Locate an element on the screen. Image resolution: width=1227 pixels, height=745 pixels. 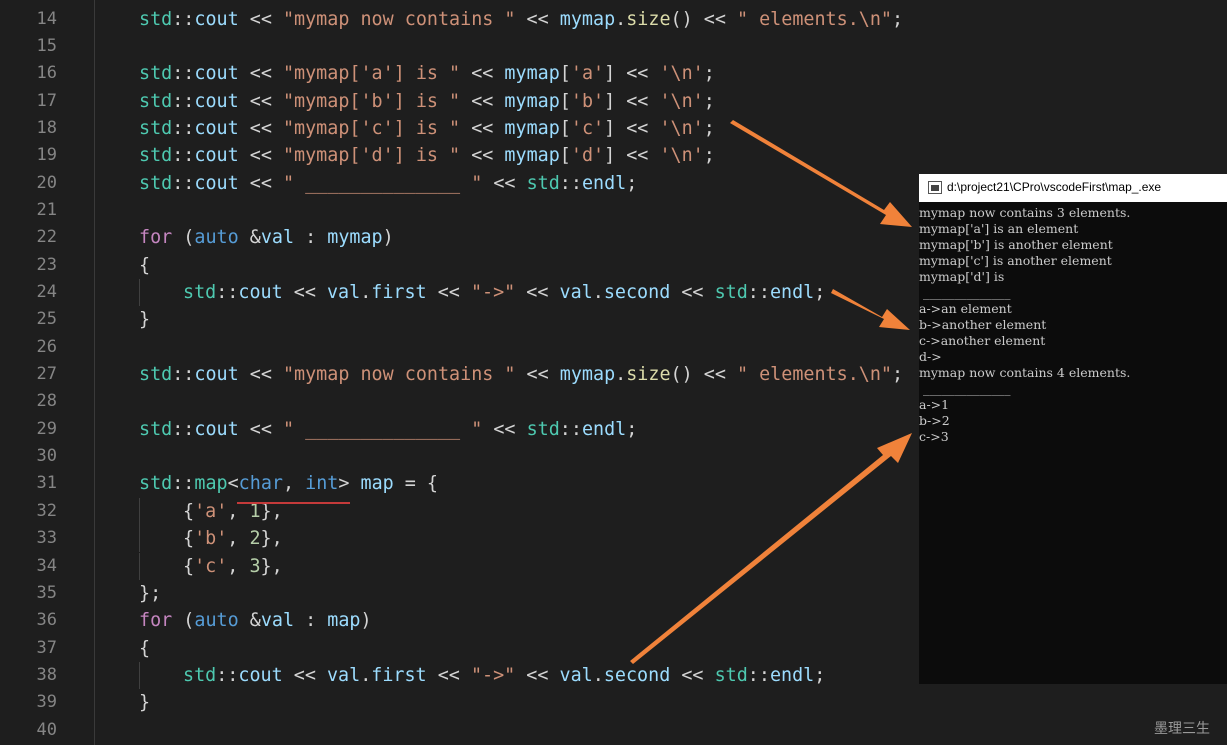
code-token: = { is located at coordinates (416, 484).